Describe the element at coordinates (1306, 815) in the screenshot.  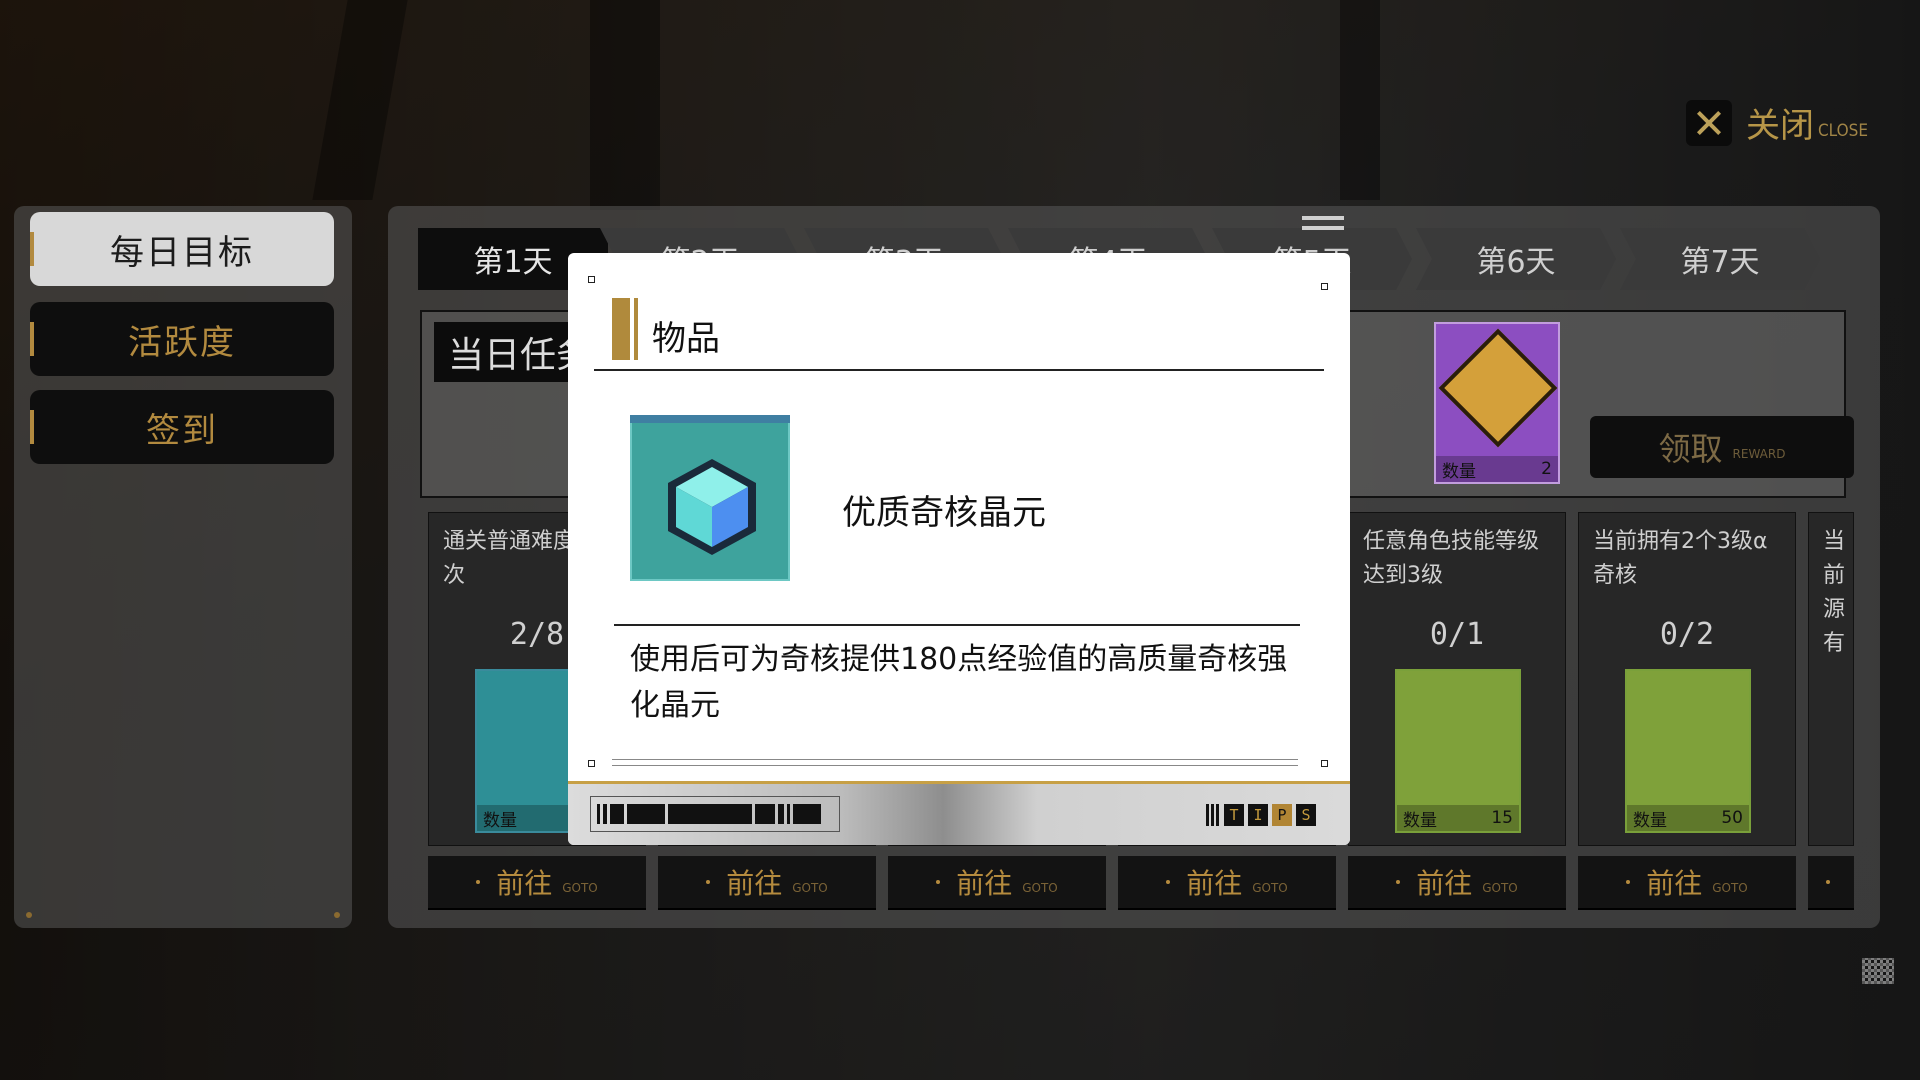
I see `tips-letter: S` at that location.